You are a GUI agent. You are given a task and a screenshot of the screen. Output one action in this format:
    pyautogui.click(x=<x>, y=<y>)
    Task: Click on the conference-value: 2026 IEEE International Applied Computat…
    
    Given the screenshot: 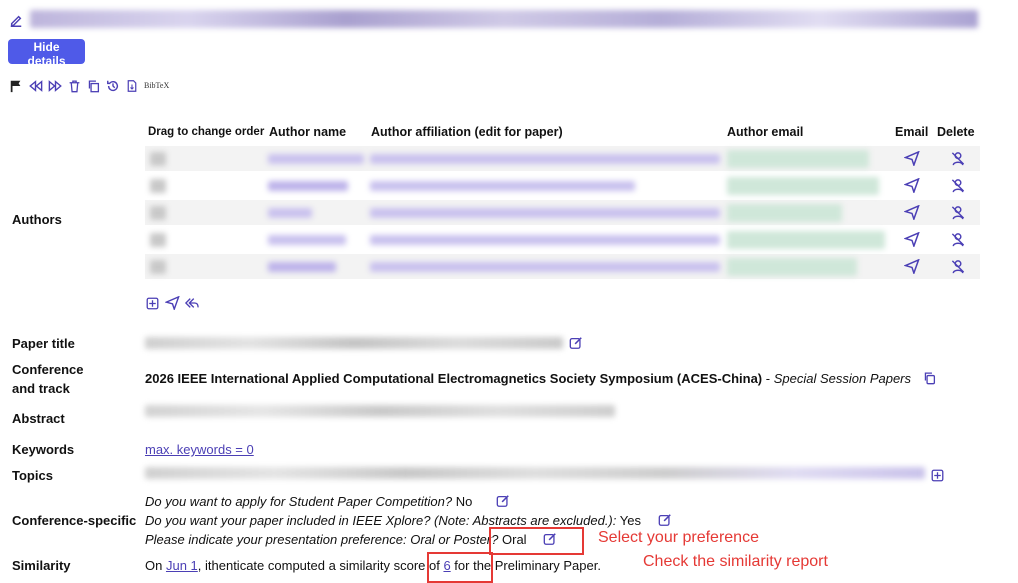 What is the action you would take?
    pyautogui.click(x=528, y=378)
    